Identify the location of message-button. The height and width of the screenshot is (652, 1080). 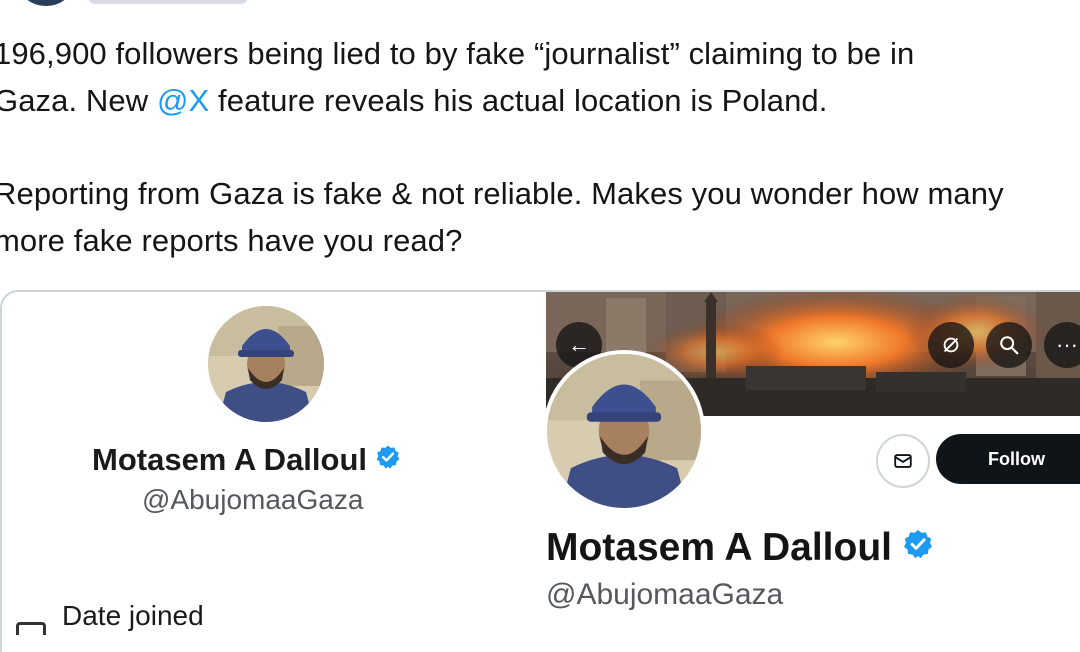
(903, 461).